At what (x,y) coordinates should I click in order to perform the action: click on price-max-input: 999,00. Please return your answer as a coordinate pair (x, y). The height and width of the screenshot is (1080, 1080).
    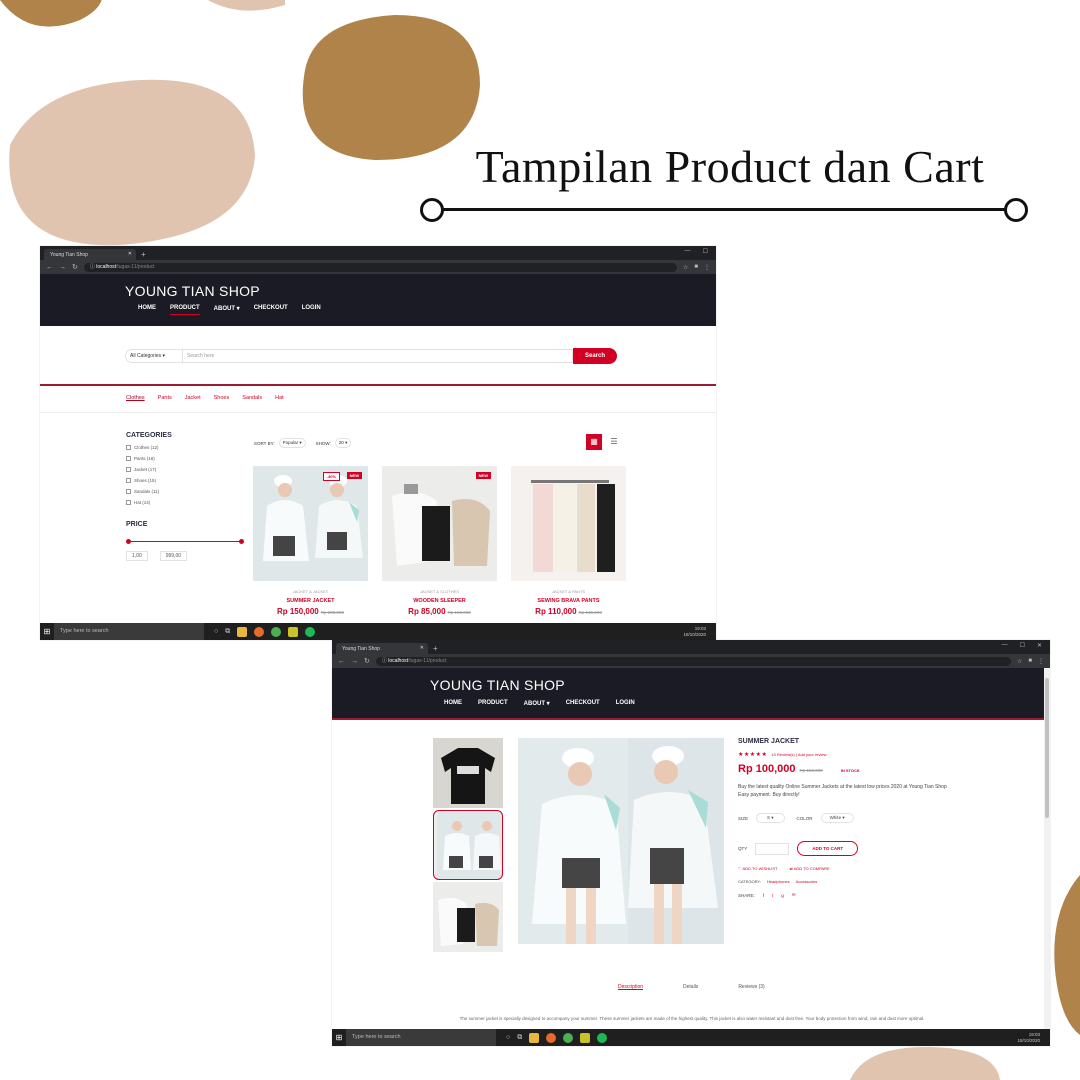
    Looking at the image, I should click on (173, 556).